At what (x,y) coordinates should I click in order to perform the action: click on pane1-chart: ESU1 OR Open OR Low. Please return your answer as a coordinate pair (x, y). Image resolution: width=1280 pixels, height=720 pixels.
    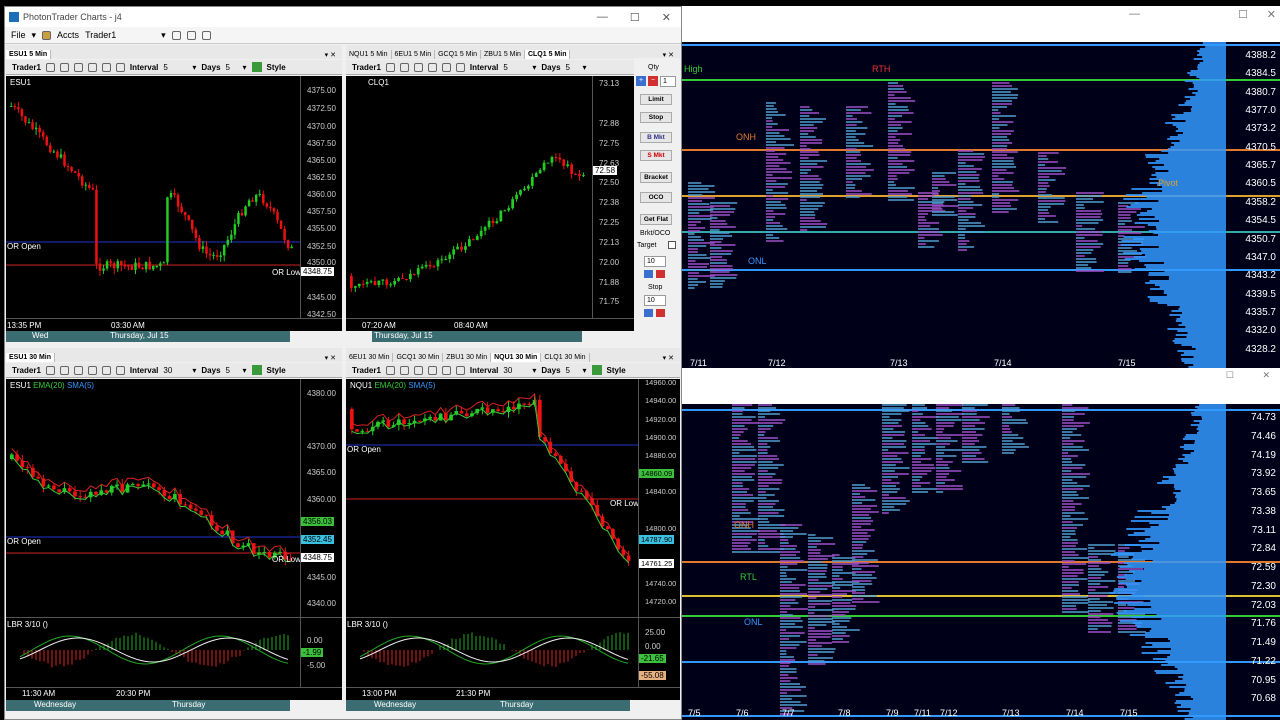
    Looking at the image, I should click on (153, 197).